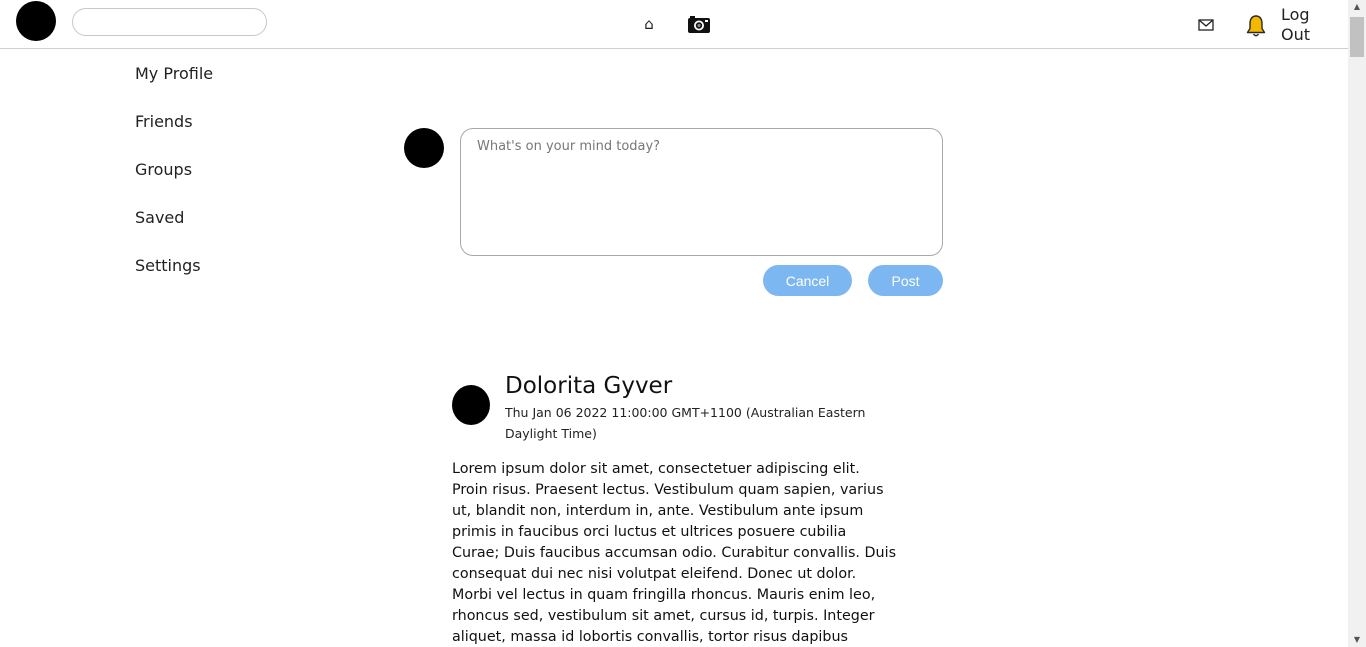  What do you see at coordinates (1357, 640) in the screenshot?
I see `scroll-down-arrow-icon: ▼` at bounding box center [1357, 640].